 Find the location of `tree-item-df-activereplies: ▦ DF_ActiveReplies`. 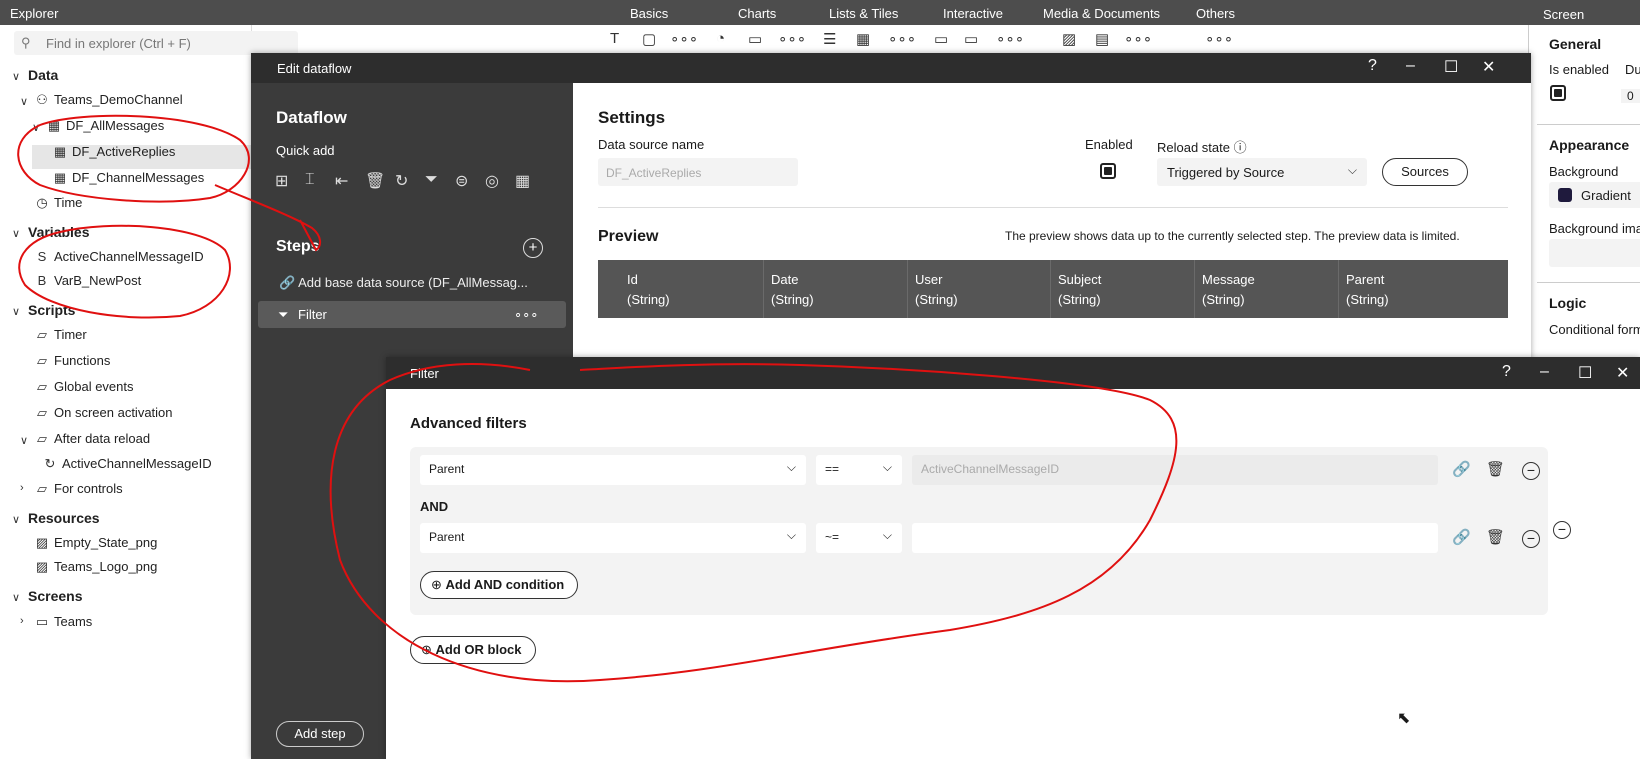

tree-item-df-activereplies: ▦ DF_ActiveReplies is located at coordinates (113, 152).